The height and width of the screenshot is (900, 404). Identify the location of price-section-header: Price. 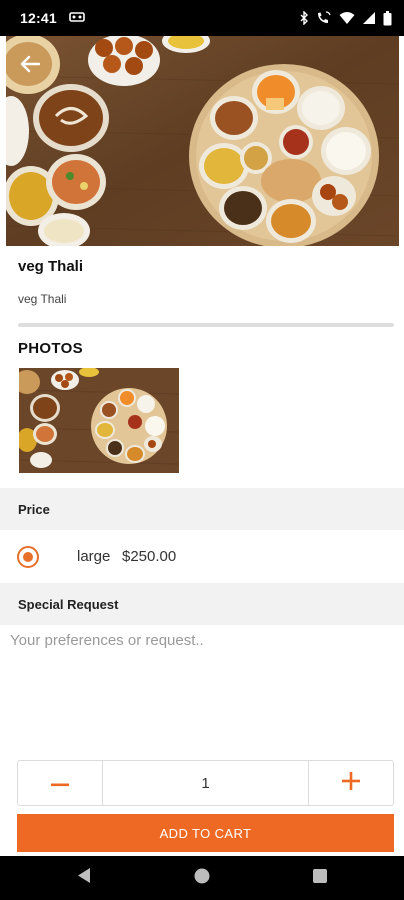
(202, 509).